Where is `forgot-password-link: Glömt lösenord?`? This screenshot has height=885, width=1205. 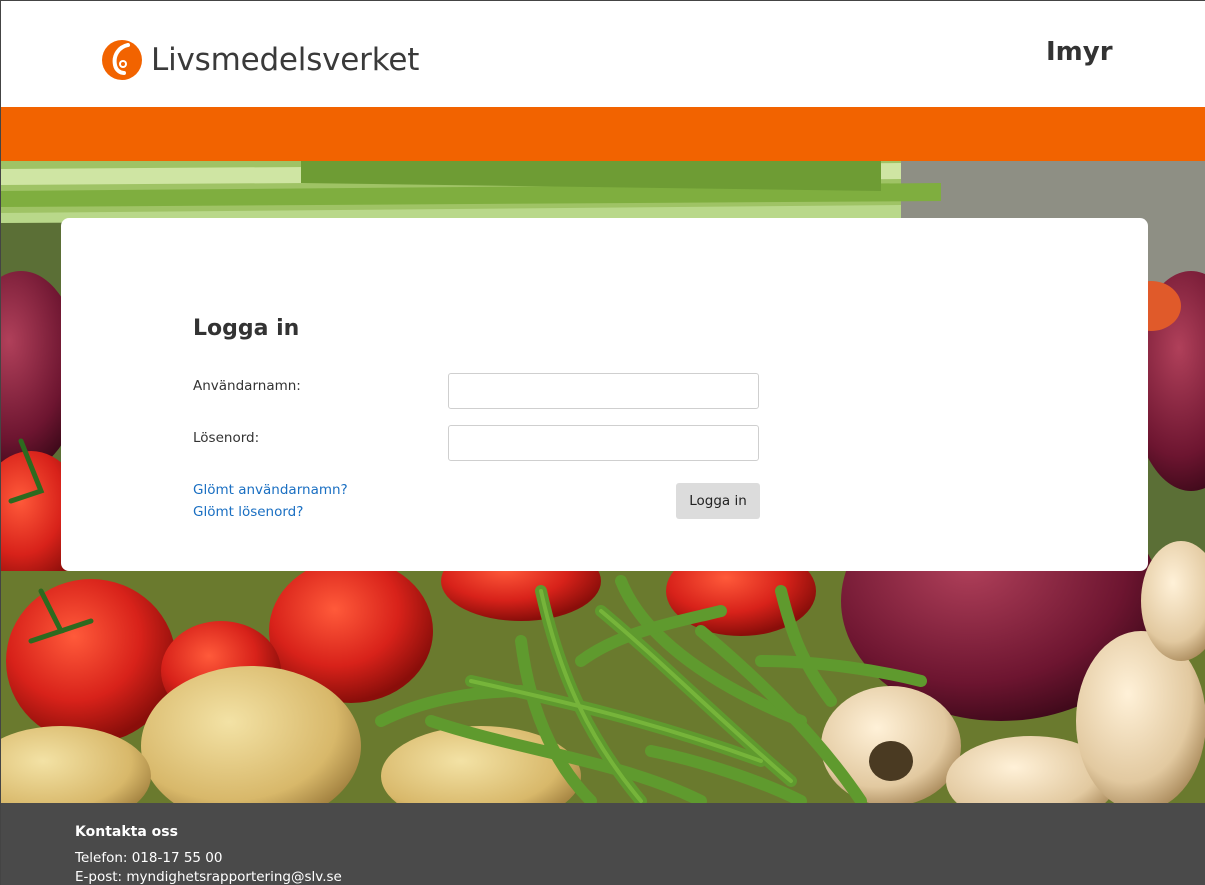
forgot-password-link: Glömt lösenord? is located at coordinates (248, 512).